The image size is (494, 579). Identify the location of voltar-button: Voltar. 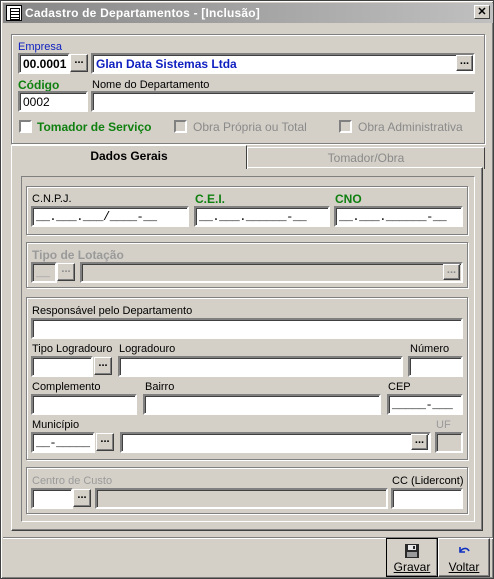
(464, 557).